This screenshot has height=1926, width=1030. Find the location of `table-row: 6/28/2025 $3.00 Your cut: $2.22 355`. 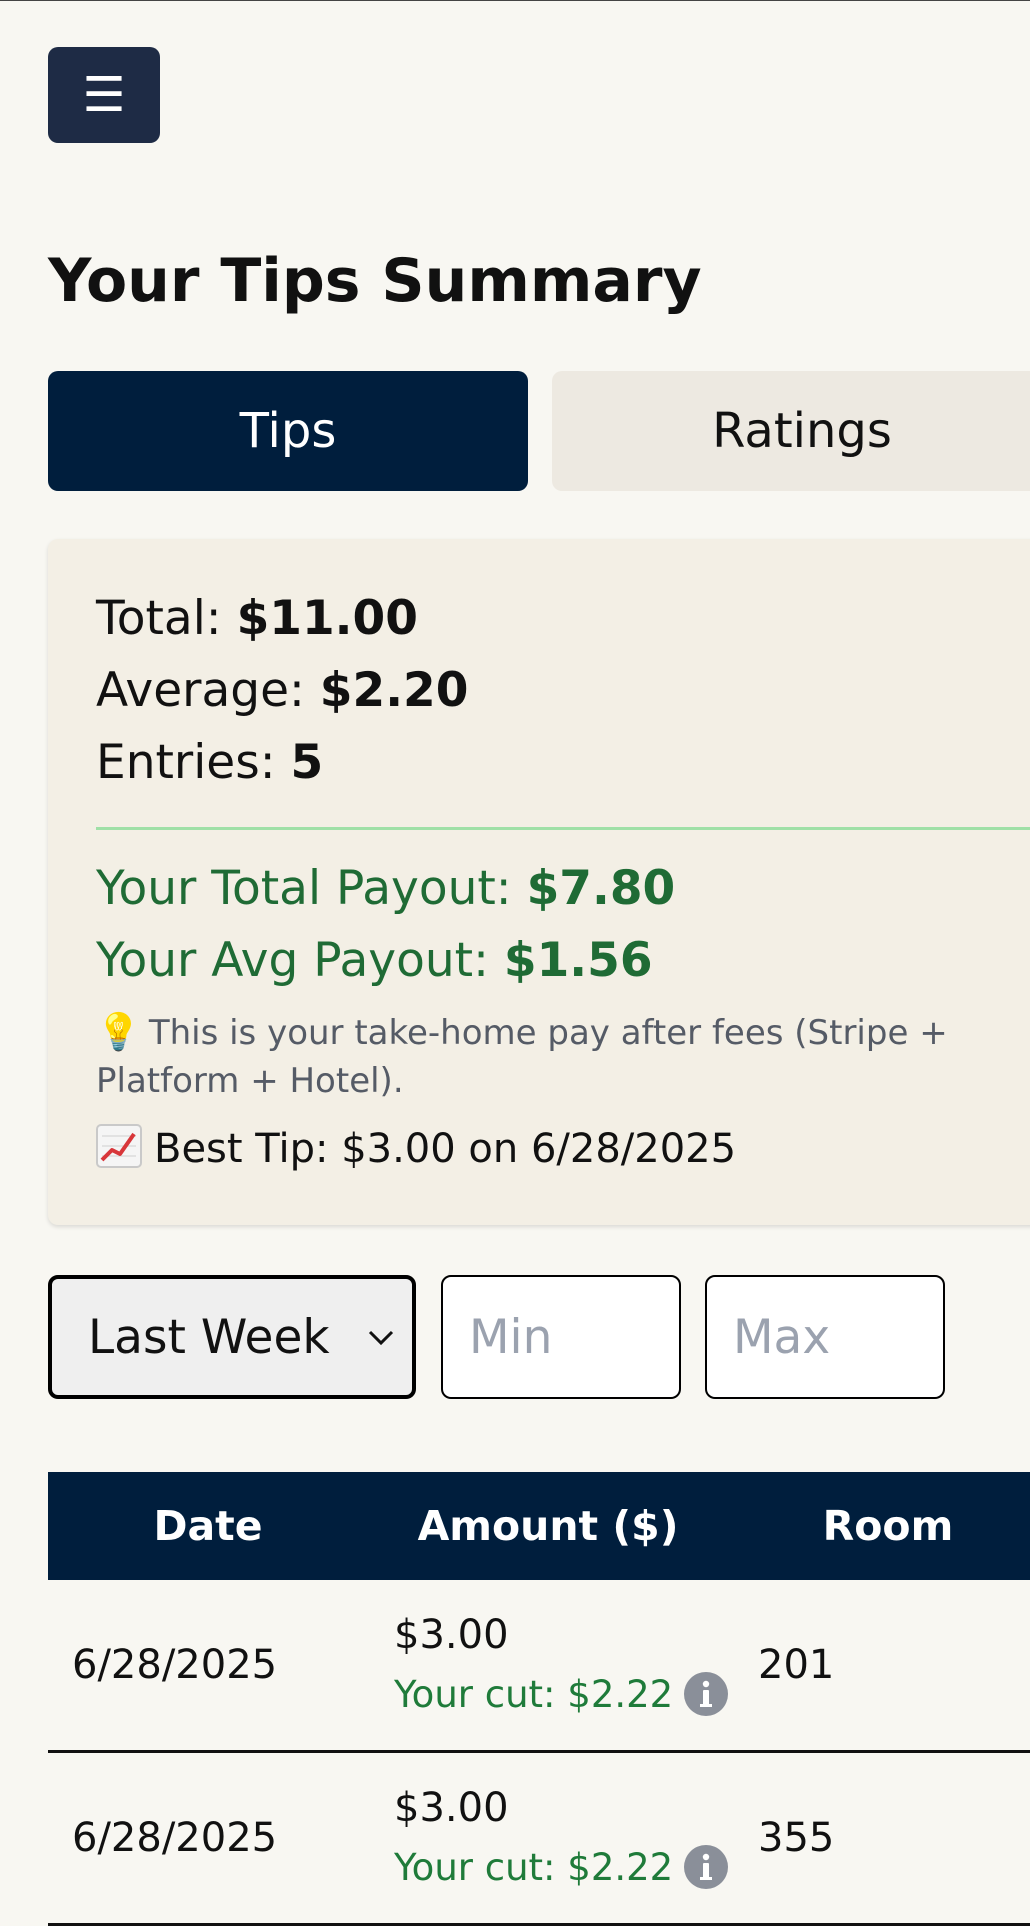

table-row: 6/28/2025 $3.00 Your cut: $2.22 355 is located at coordinates (539, 1838).